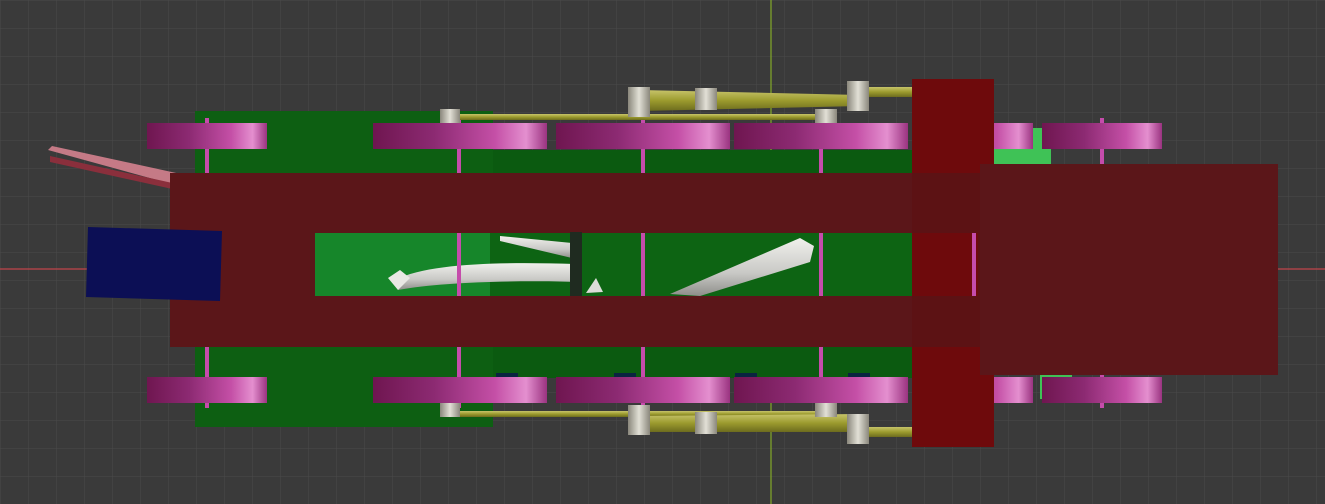 This screenshot has width=1325, height=504. I want to click on pipe-bracket, so click(576, 264).